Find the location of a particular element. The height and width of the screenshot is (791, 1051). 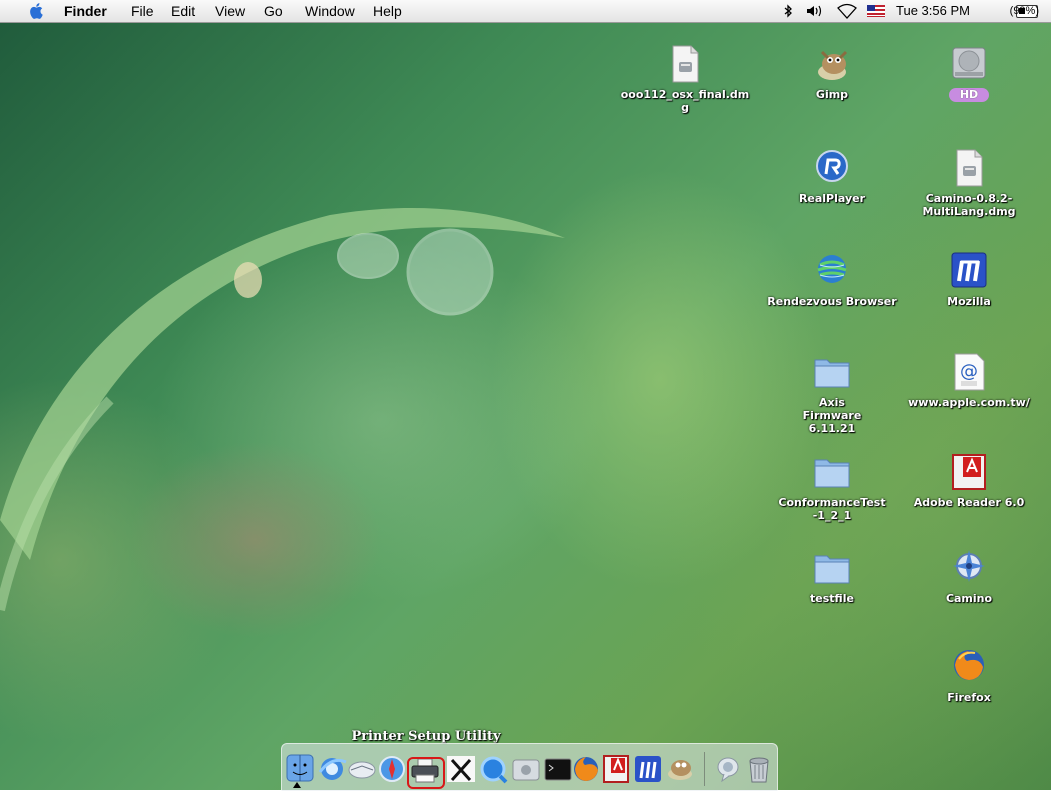

desktop-icon-label: HD is located at coordinates (969, 95).